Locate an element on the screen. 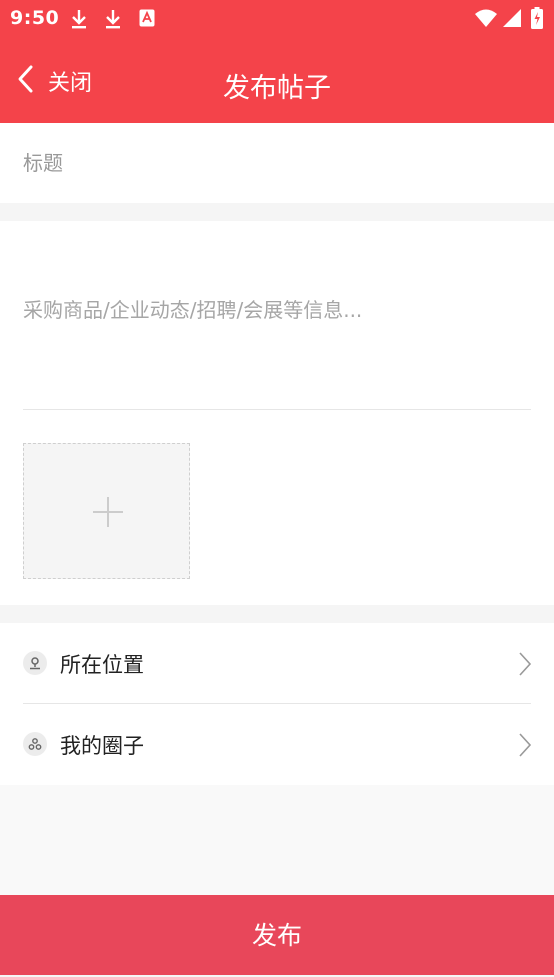 This screenshot has height=977, width=554. app-notification-icon is located at coordinates (147, 20).